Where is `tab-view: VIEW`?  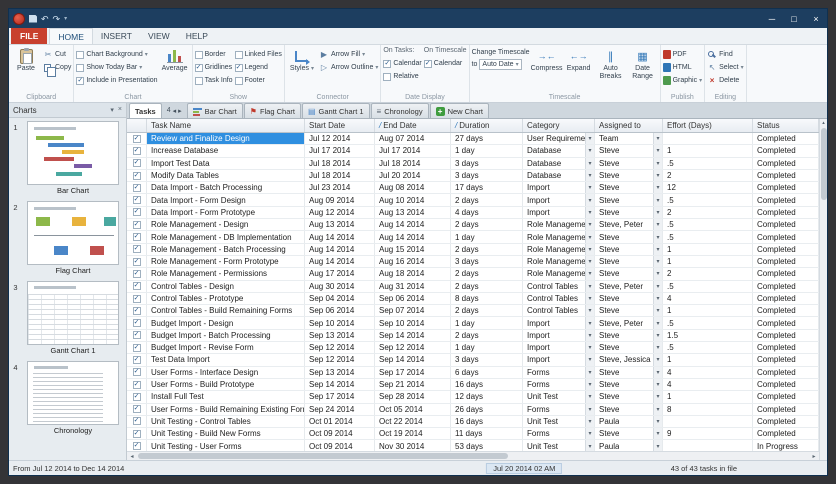 tab-view: VIEW is located at coordinates (159, 36).